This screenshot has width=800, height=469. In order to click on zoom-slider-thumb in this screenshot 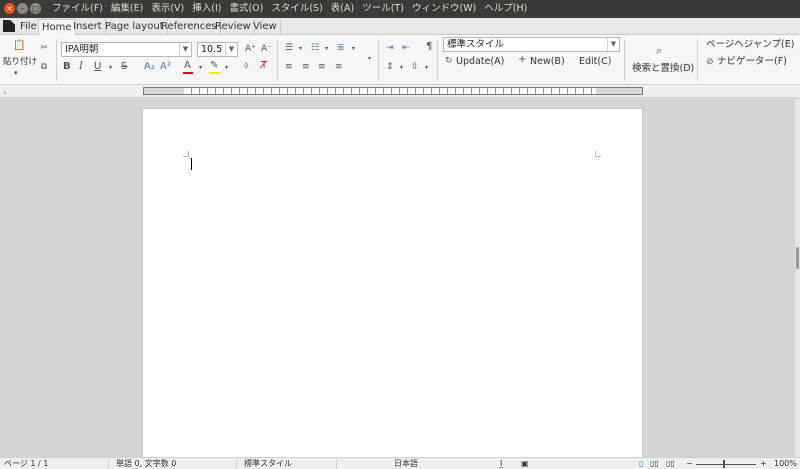, I will do `click(724, 464)`.